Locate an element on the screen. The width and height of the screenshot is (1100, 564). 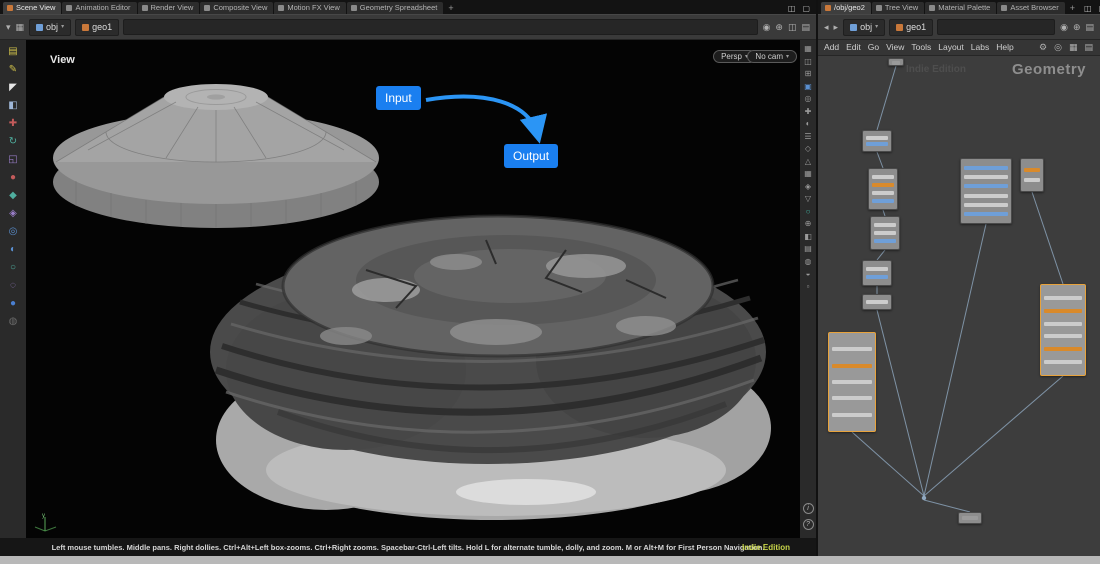
tab-animation-editor: Animation Editor is located at coordinates (99, 7).